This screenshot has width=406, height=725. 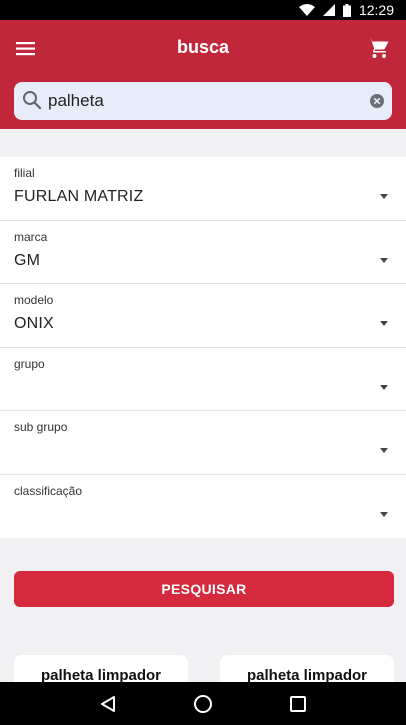 I want to click on menu-icon, so click(x=25, y=49).